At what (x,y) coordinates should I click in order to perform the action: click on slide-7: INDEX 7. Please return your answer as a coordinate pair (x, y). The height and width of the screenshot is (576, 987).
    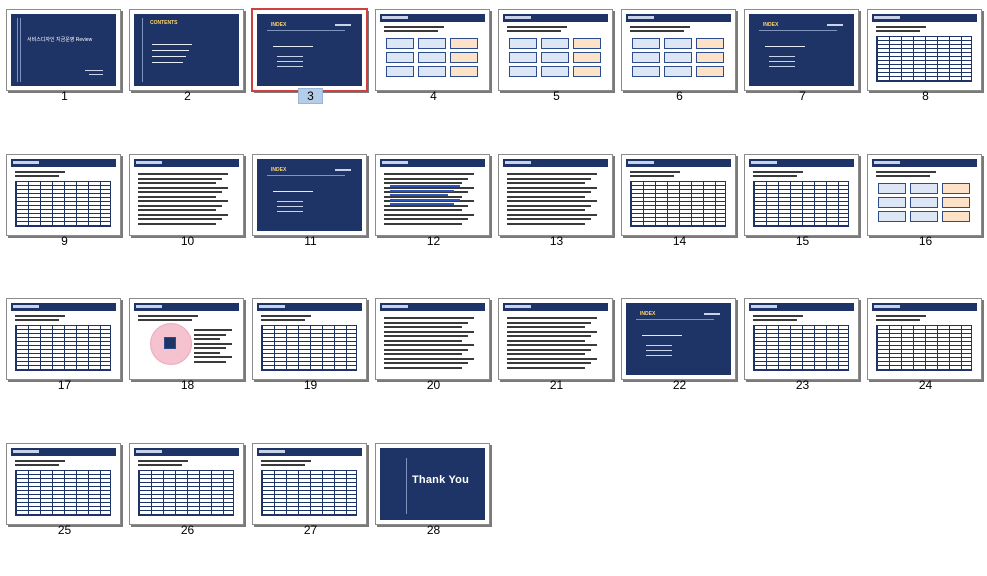
    Looking at the image, I should click on (802, 72).